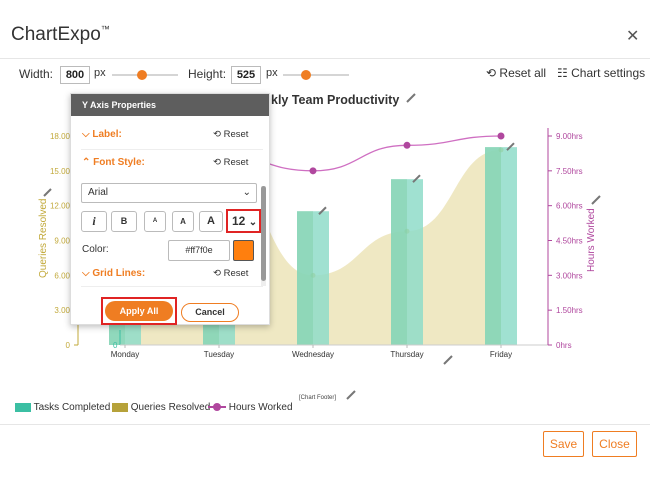  What do you see at coordinates (569, 241) in the screenshot?
I see `right-tick-label: 4.50hrs` at bounding box center [569, 241].